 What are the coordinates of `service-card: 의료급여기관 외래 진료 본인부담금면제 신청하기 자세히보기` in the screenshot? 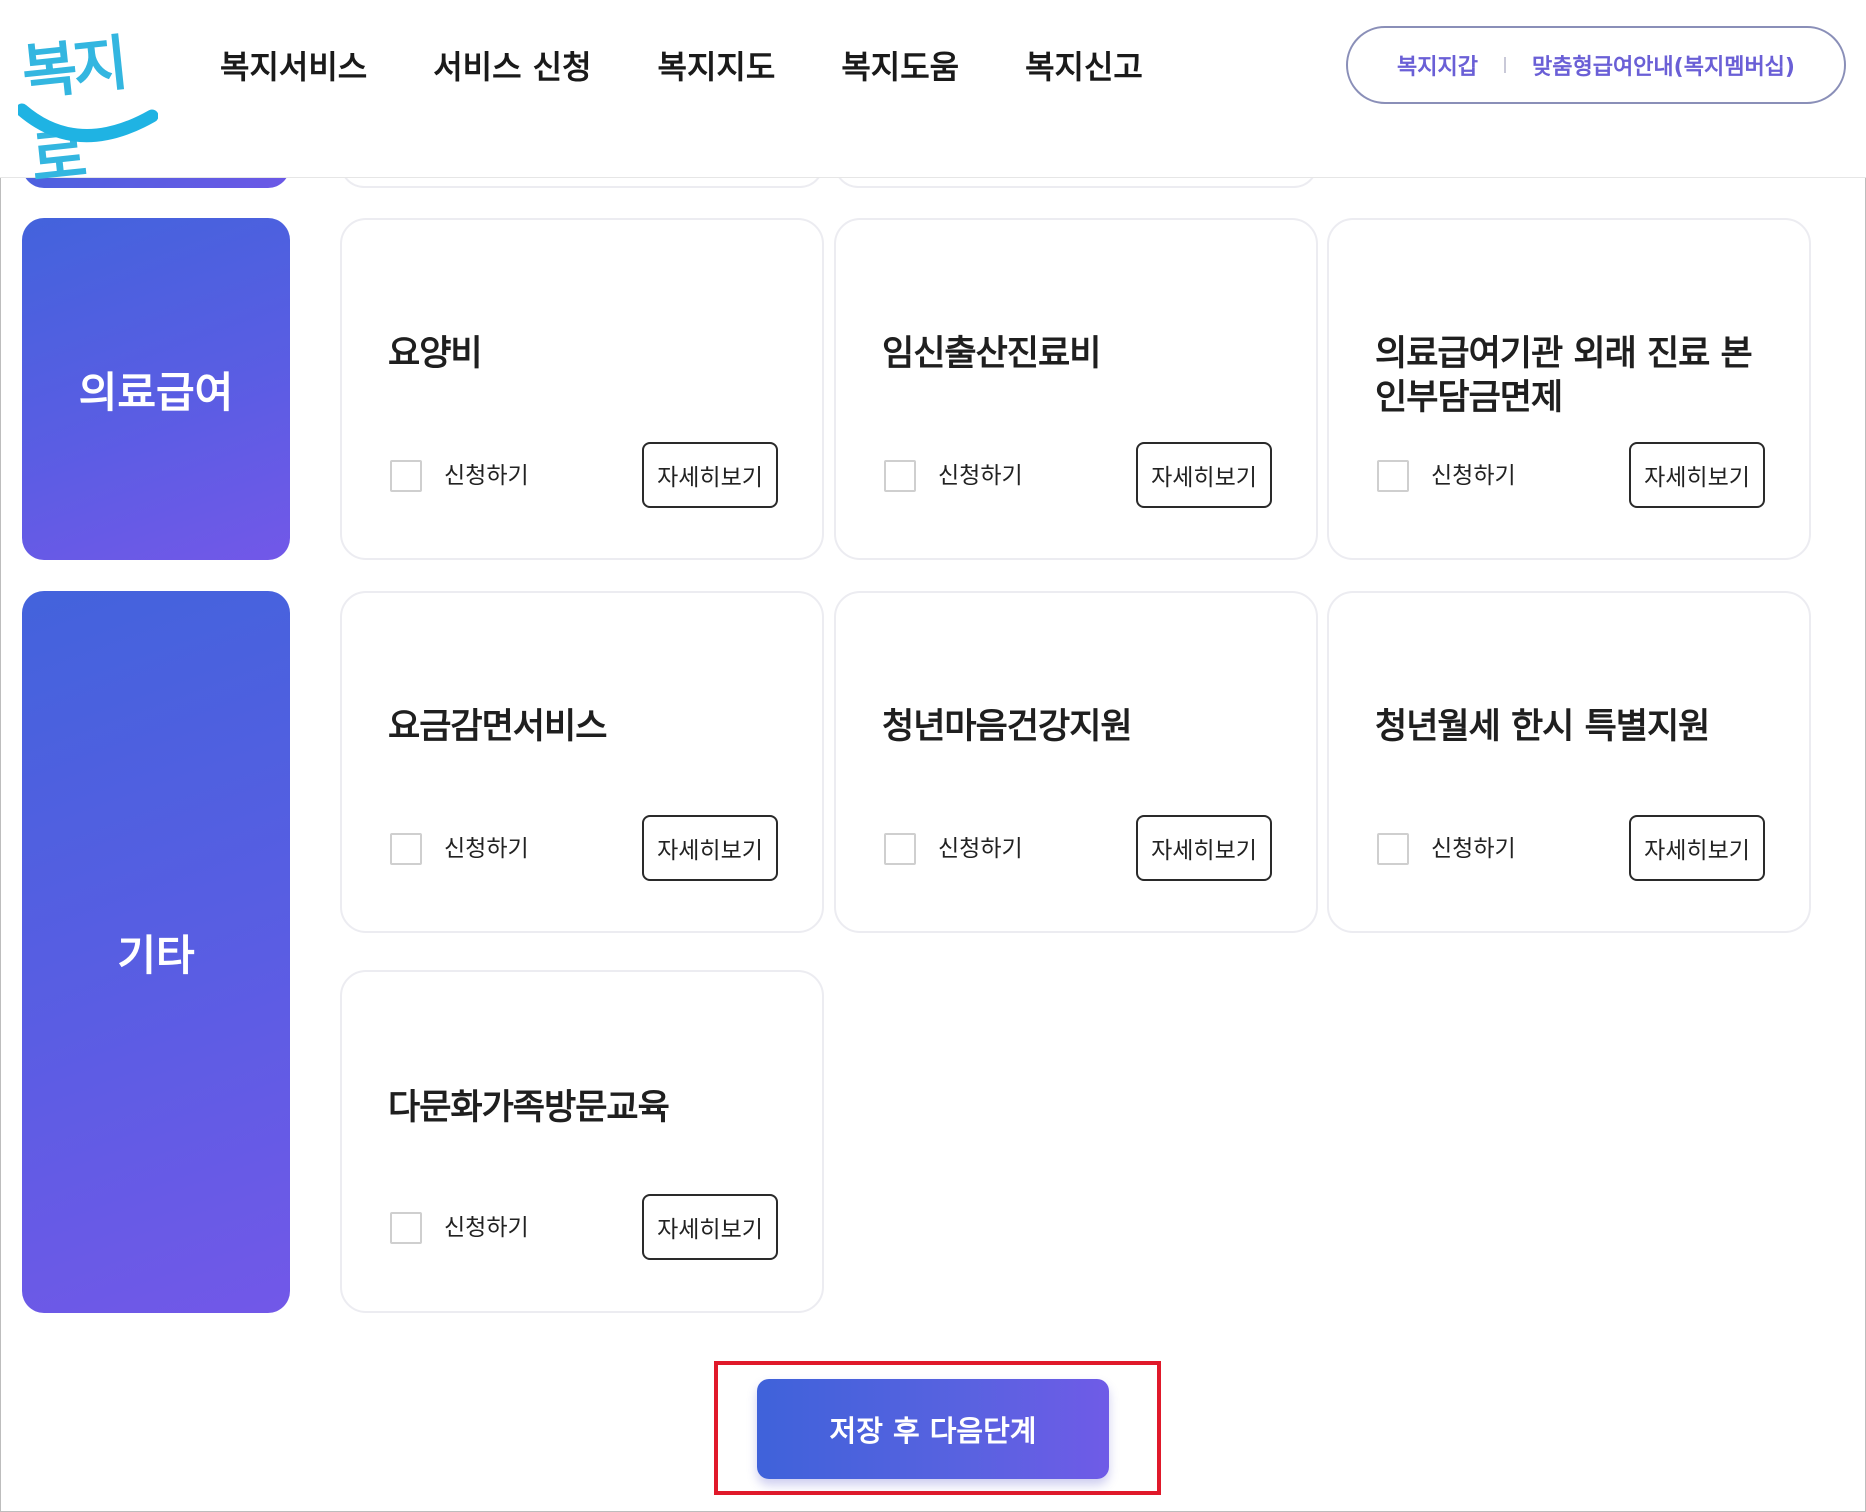 It's located at (1569, 389).